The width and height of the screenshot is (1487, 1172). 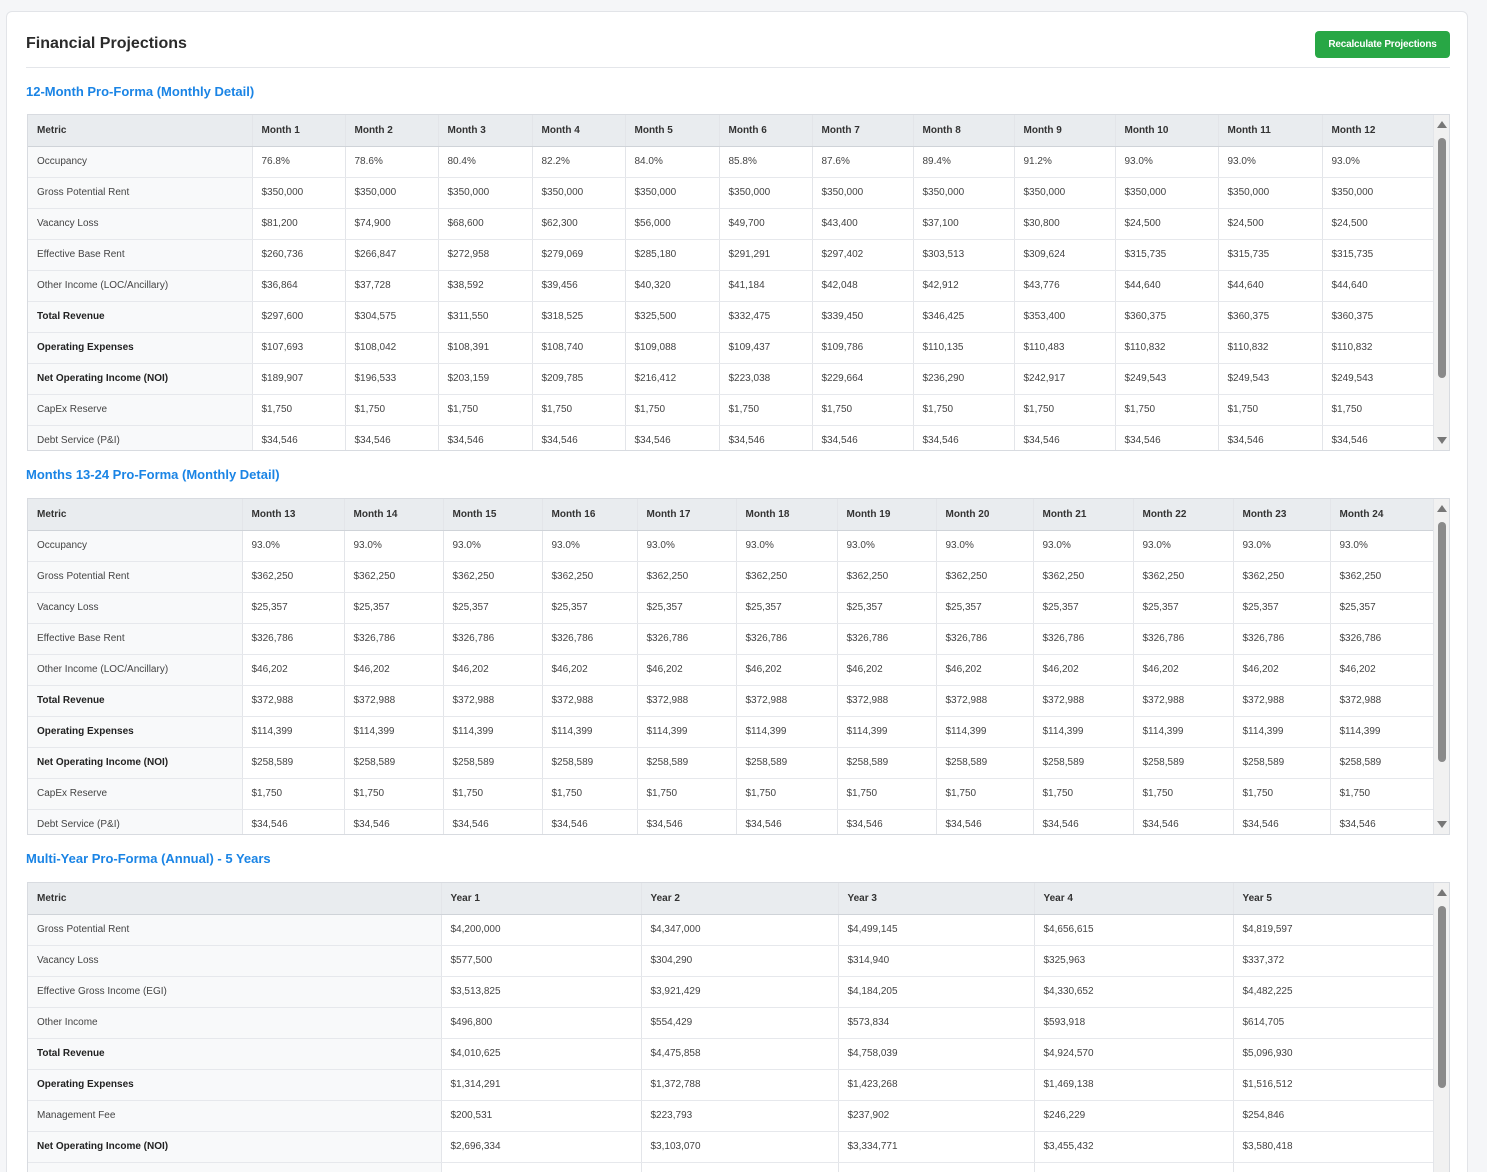 I want to click on table-cell: $326,786, so click(x=493, y=639).